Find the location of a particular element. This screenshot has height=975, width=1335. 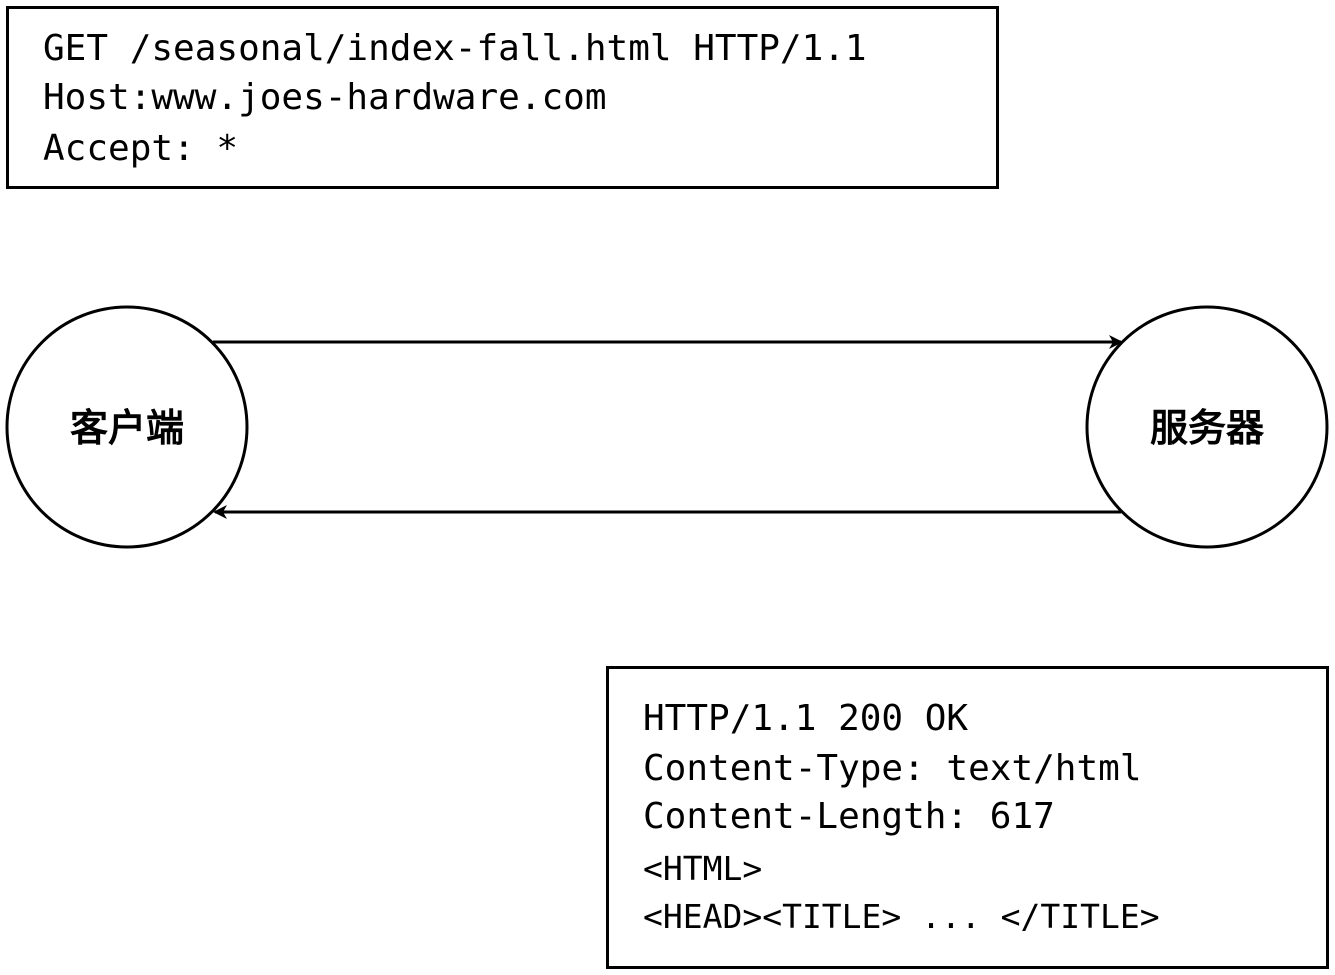

client-label: 客户端 is located at coordinates (127, 428).